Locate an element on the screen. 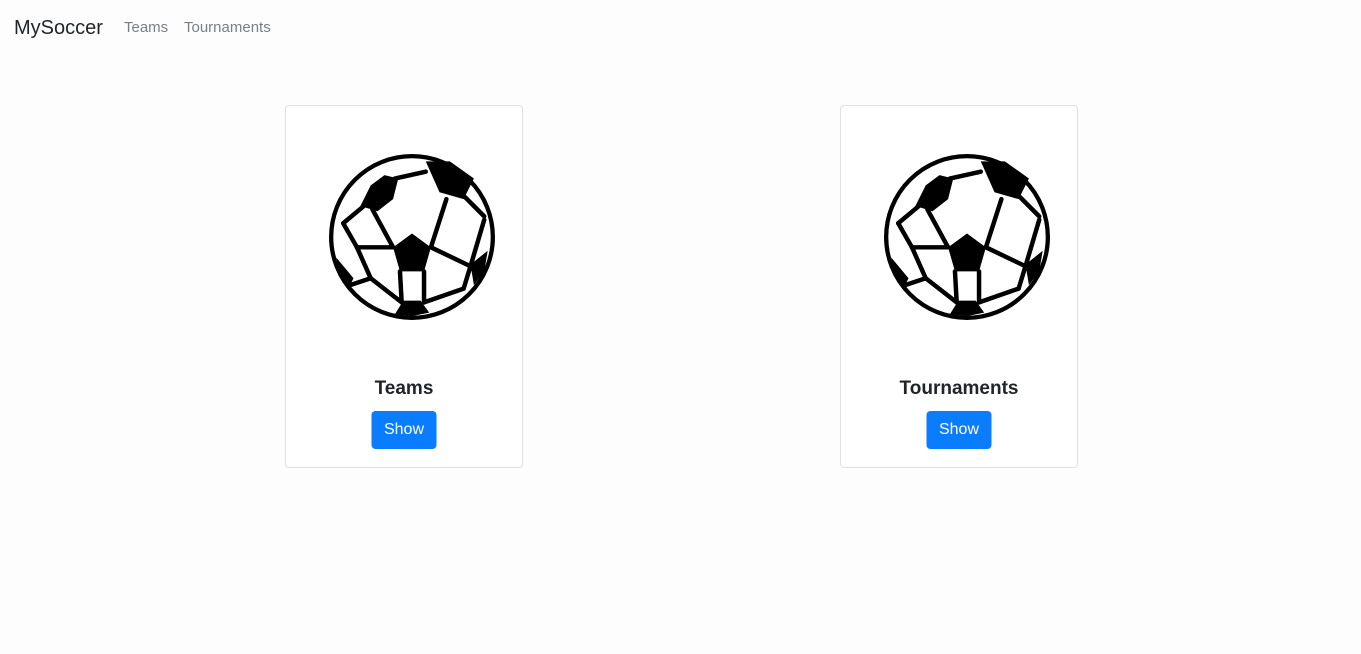 This screenshot has height=654, width=1361. tournaments-card: Tournaments Show is located at coordinates (959, 286).